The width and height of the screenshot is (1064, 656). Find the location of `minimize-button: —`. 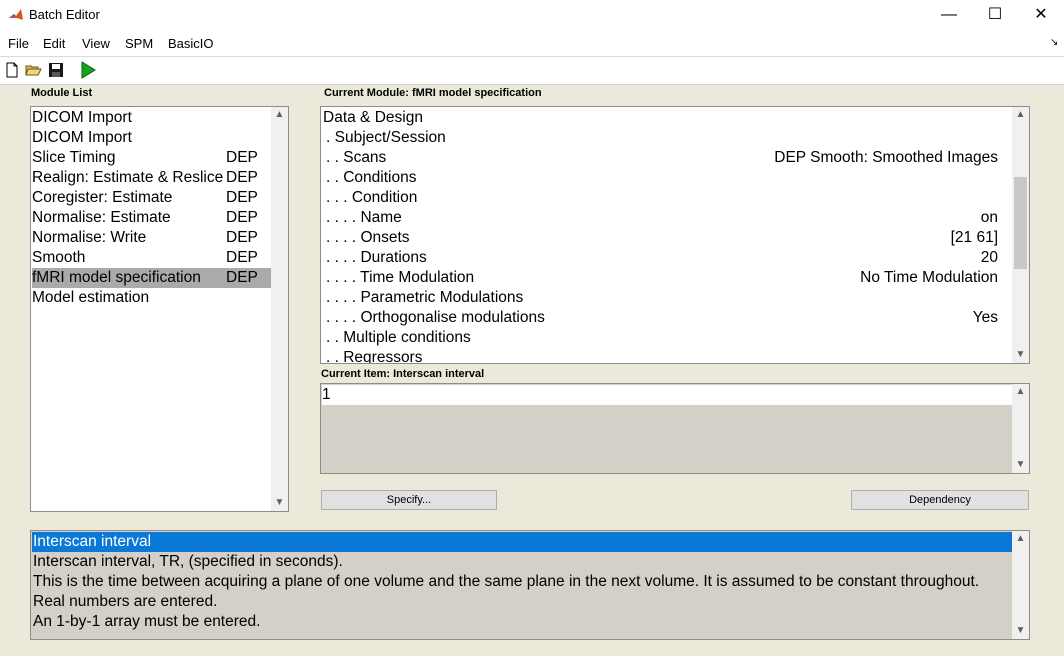

minimize-button: — is located at coordinates (949, 15).